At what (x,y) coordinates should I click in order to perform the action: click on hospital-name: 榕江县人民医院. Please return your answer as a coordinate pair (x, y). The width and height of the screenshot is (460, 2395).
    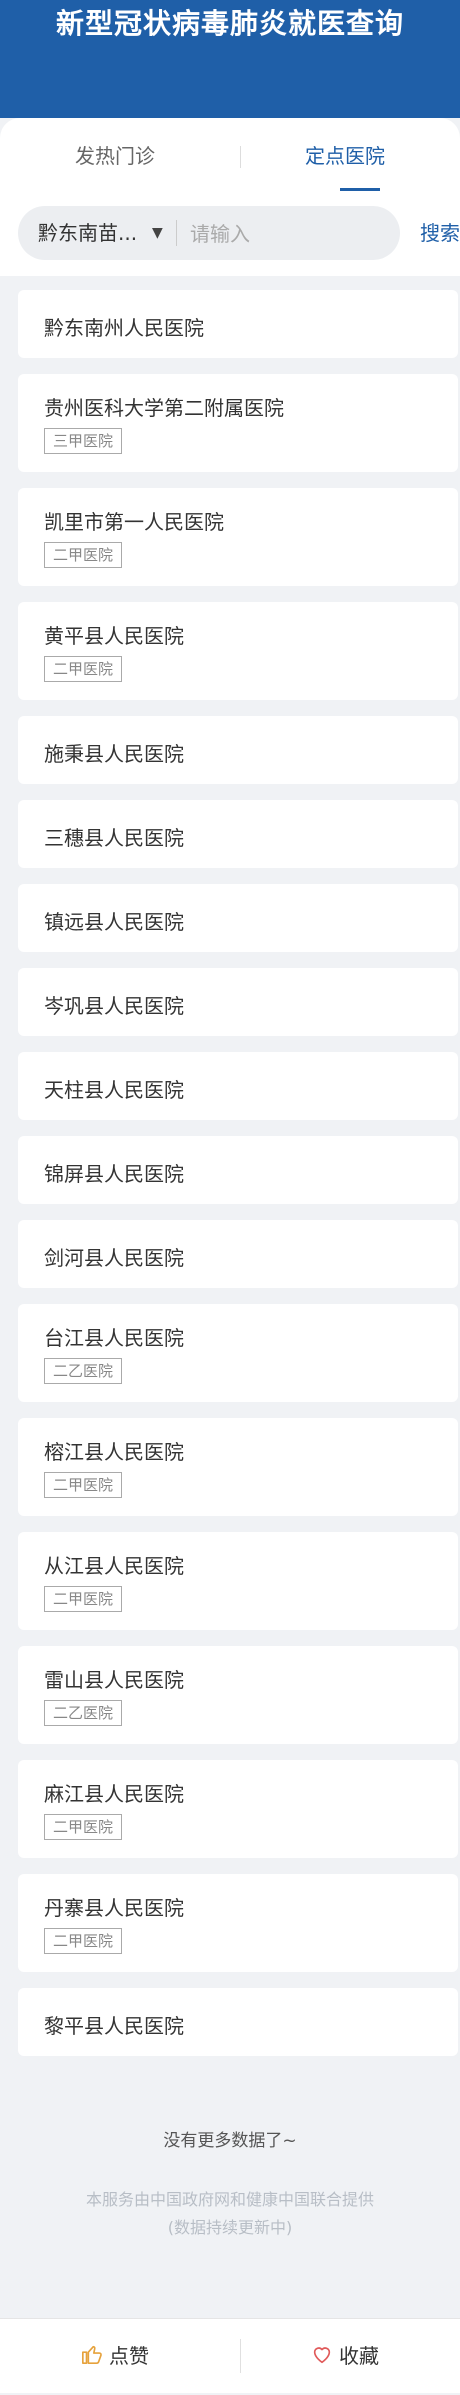
    Looking at the image, I should click on (114, 1452).